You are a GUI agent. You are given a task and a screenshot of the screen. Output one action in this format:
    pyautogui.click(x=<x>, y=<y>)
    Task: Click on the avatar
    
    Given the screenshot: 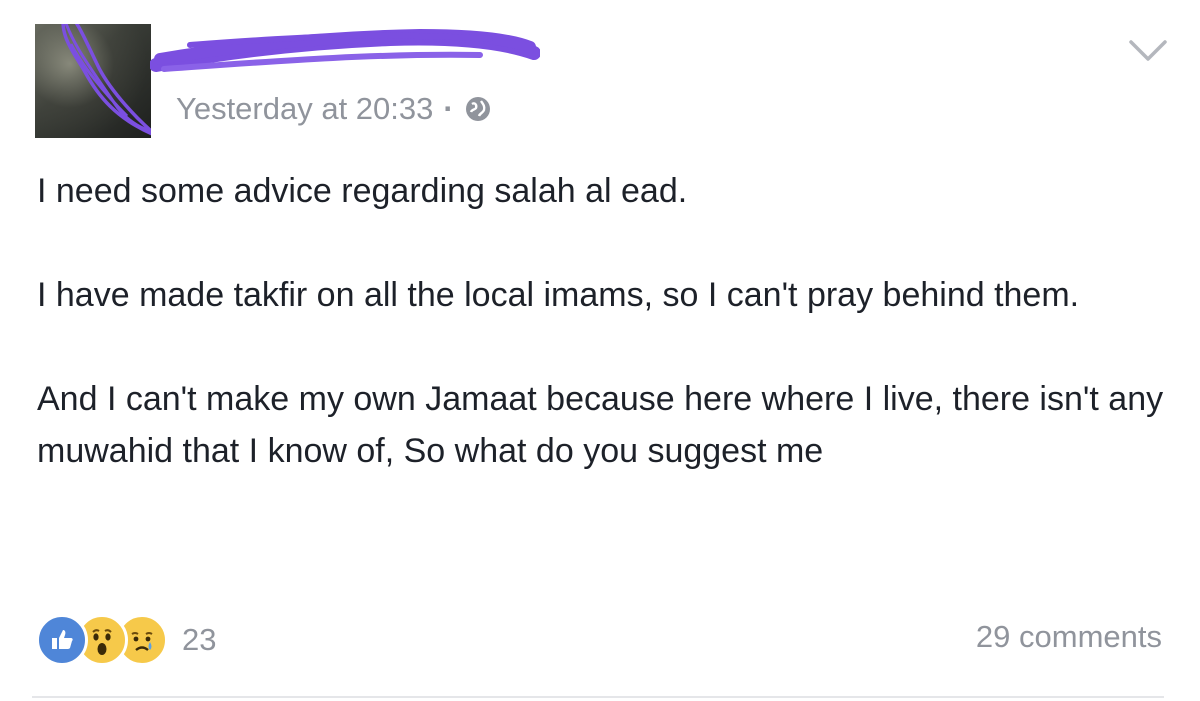 What is the action you would take?
    pyautogui.click(x=93, y=81)
    